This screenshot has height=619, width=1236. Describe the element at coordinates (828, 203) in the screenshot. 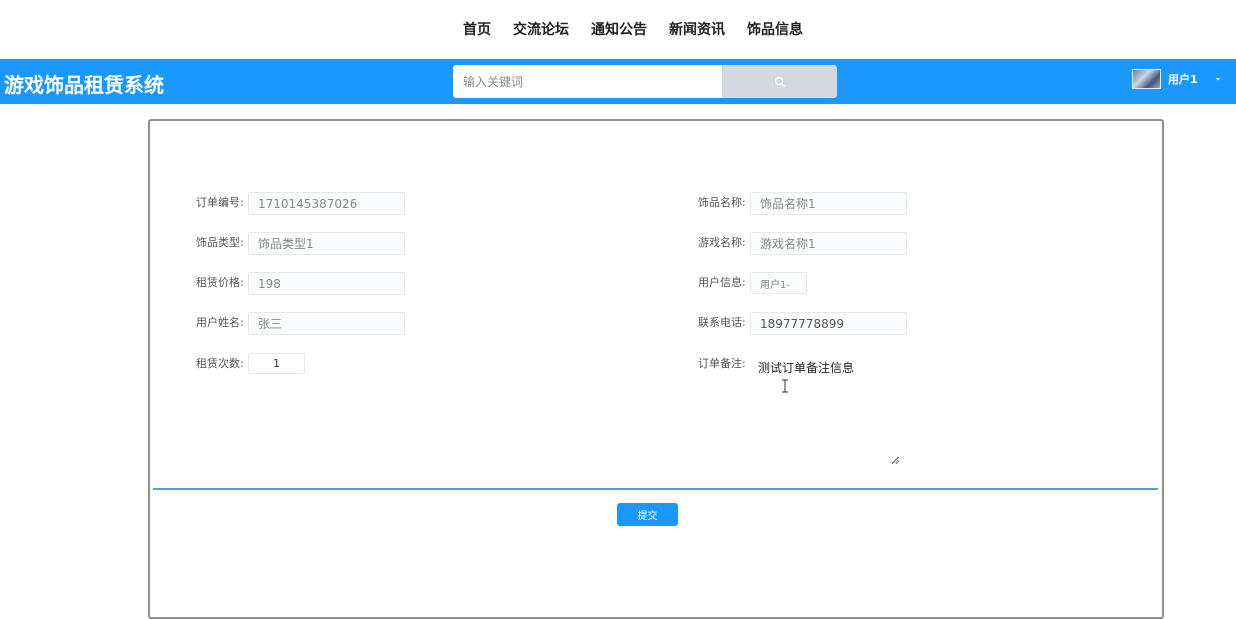

I see `item-name-field` at that location.